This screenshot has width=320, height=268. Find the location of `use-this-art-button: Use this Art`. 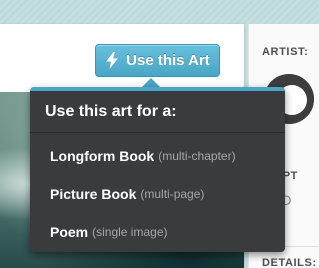

use-this-art-button: Use this Art is located at coordinates (157, 60).